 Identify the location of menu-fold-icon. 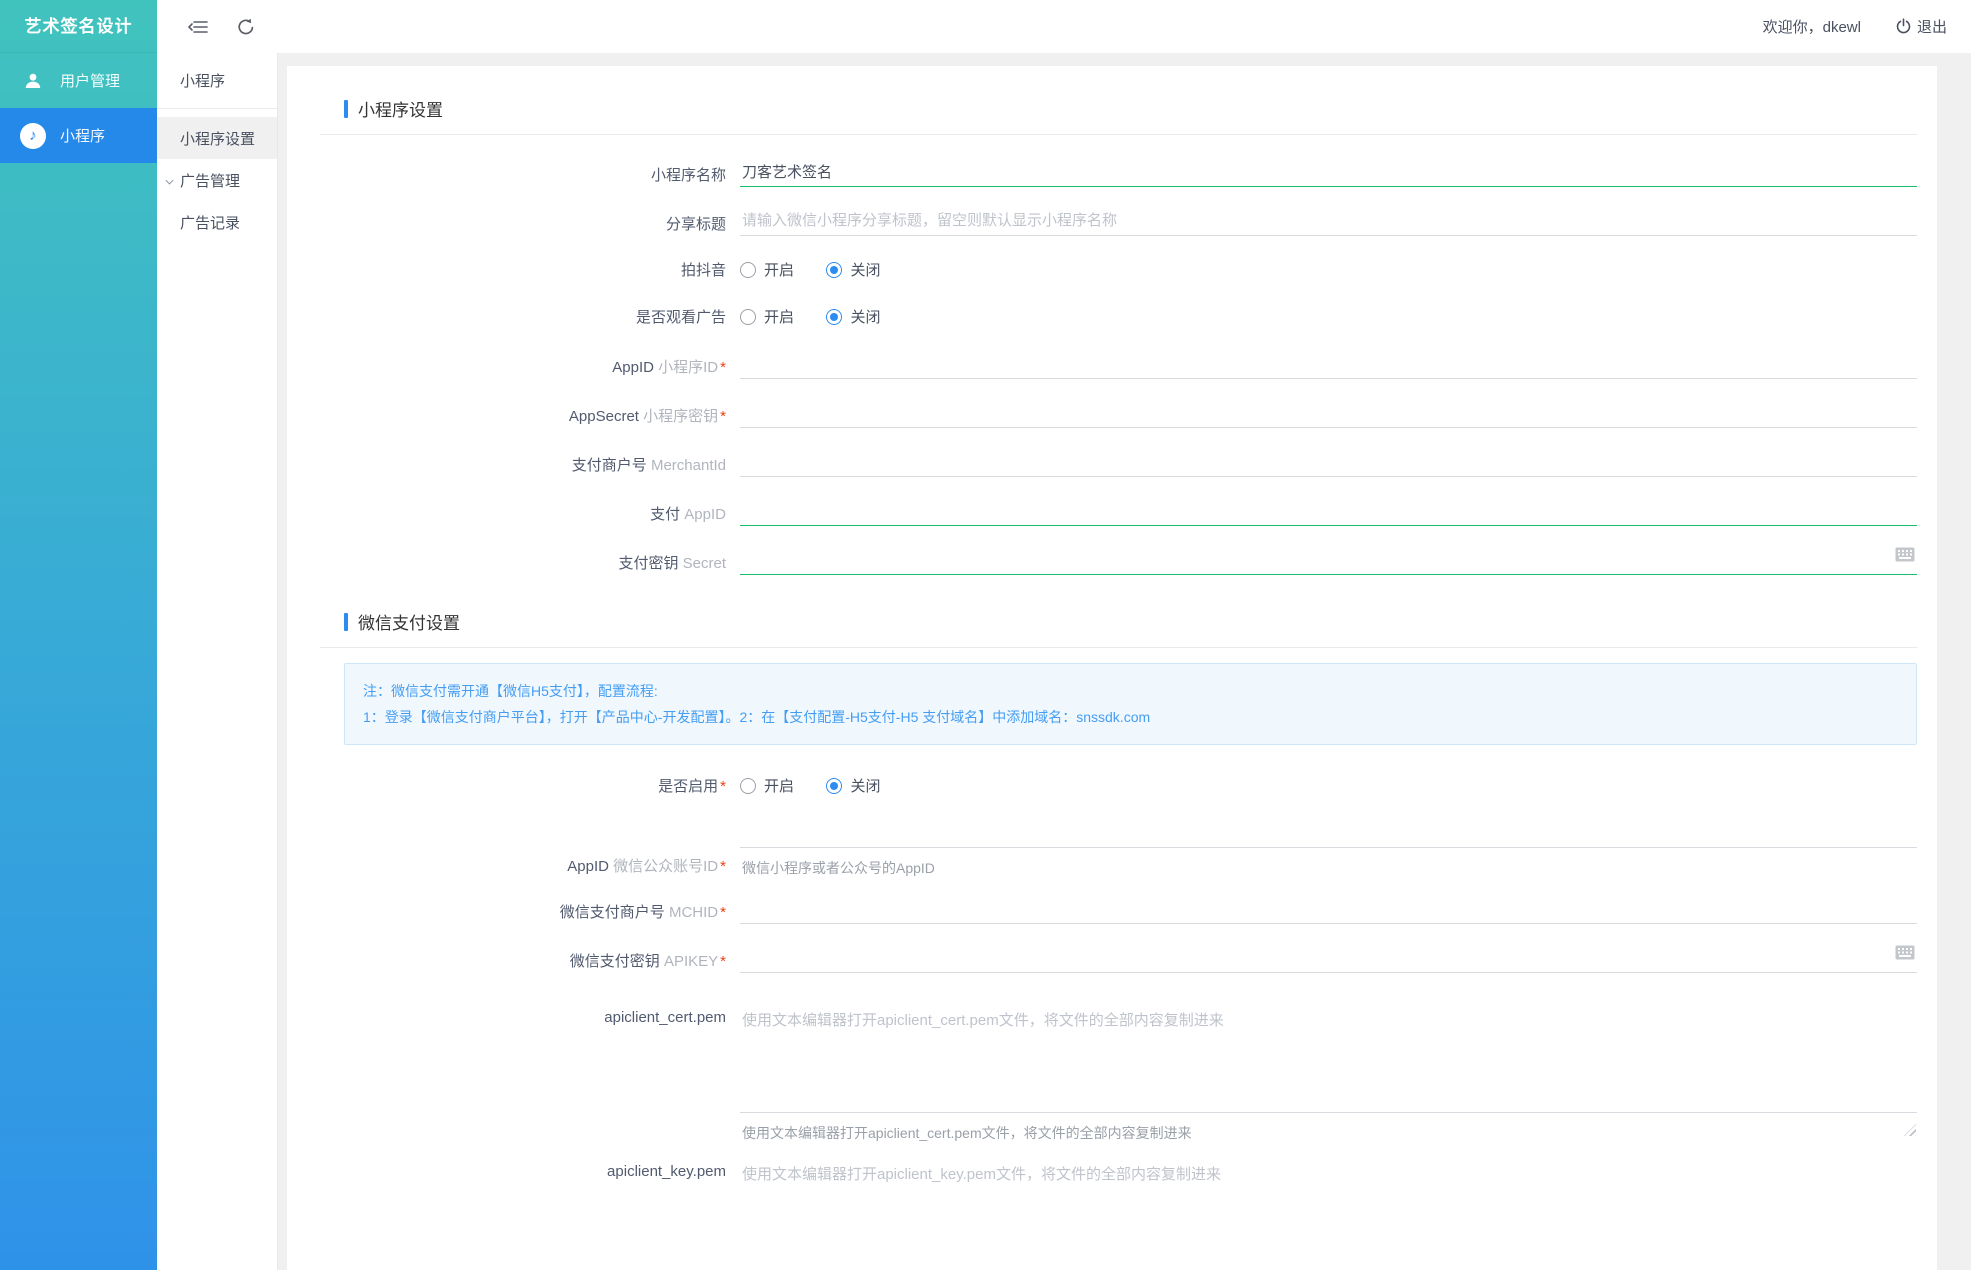
(198, 27).